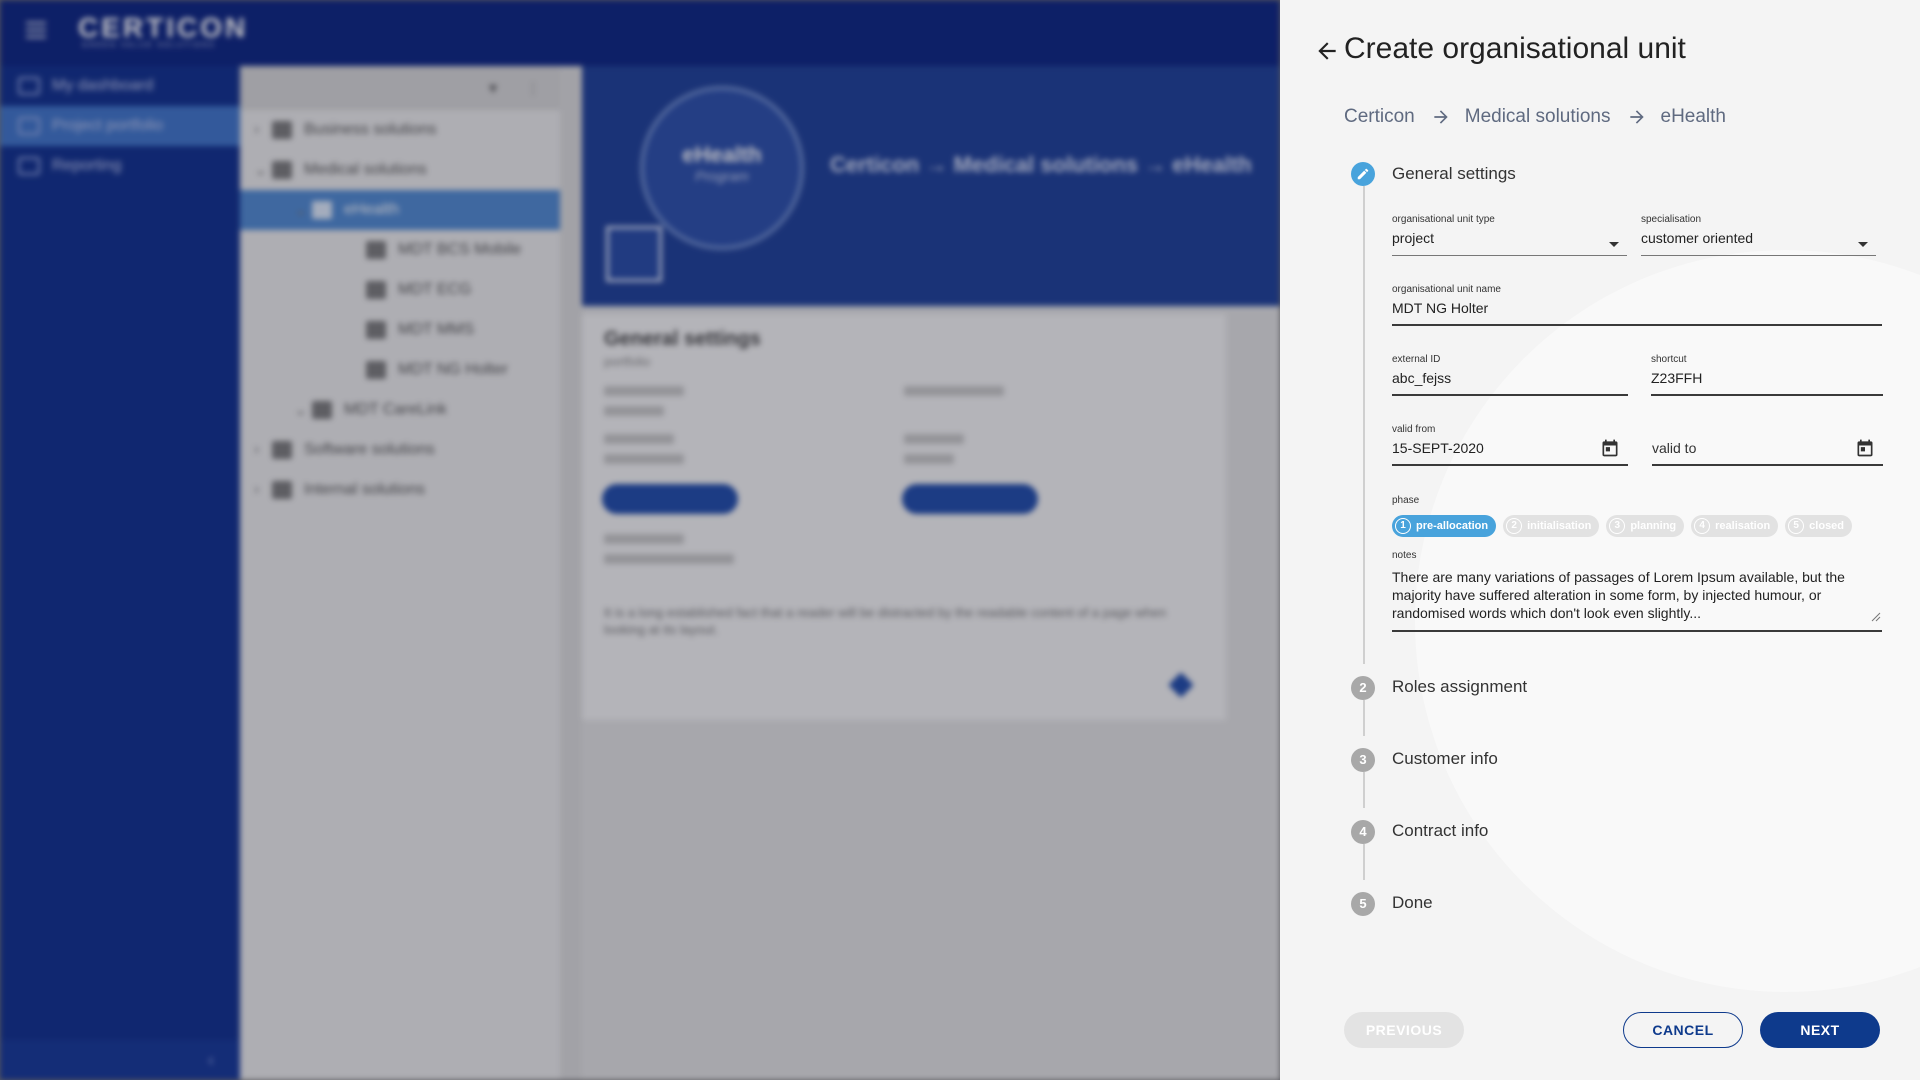  Describe the element at coordinates (1617, 526) in the screenshot. I see `phase-number: 3` at that location.